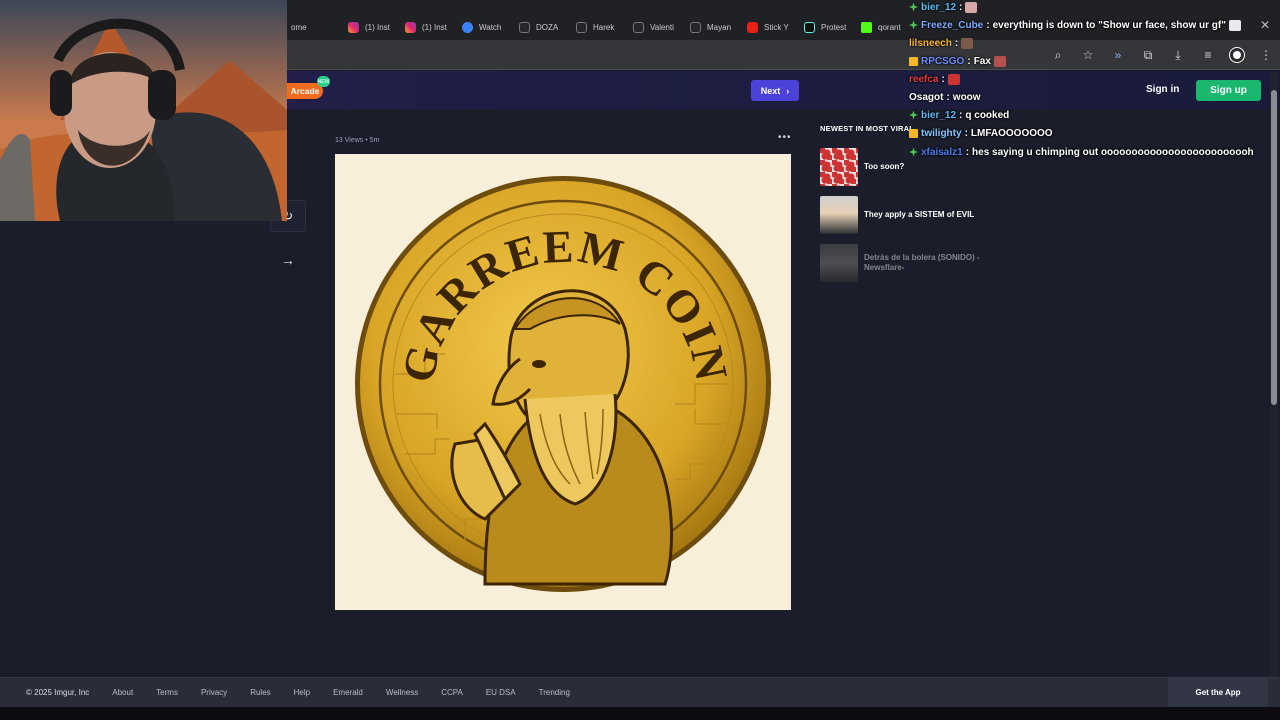  I want to click on browser-tab: Mayan, so click(714, 27).